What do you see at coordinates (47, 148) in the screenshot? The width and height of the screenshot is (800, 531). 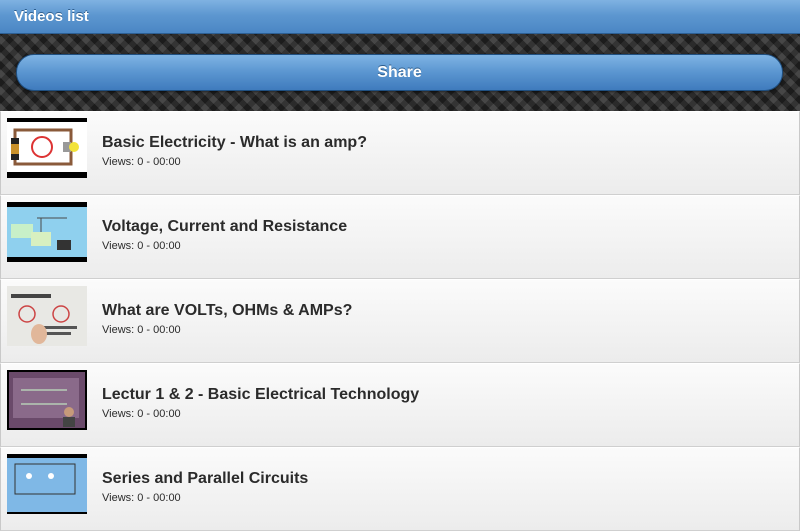 I see `circuit-diagram-thumbnail` at bounding box center [47, 148].